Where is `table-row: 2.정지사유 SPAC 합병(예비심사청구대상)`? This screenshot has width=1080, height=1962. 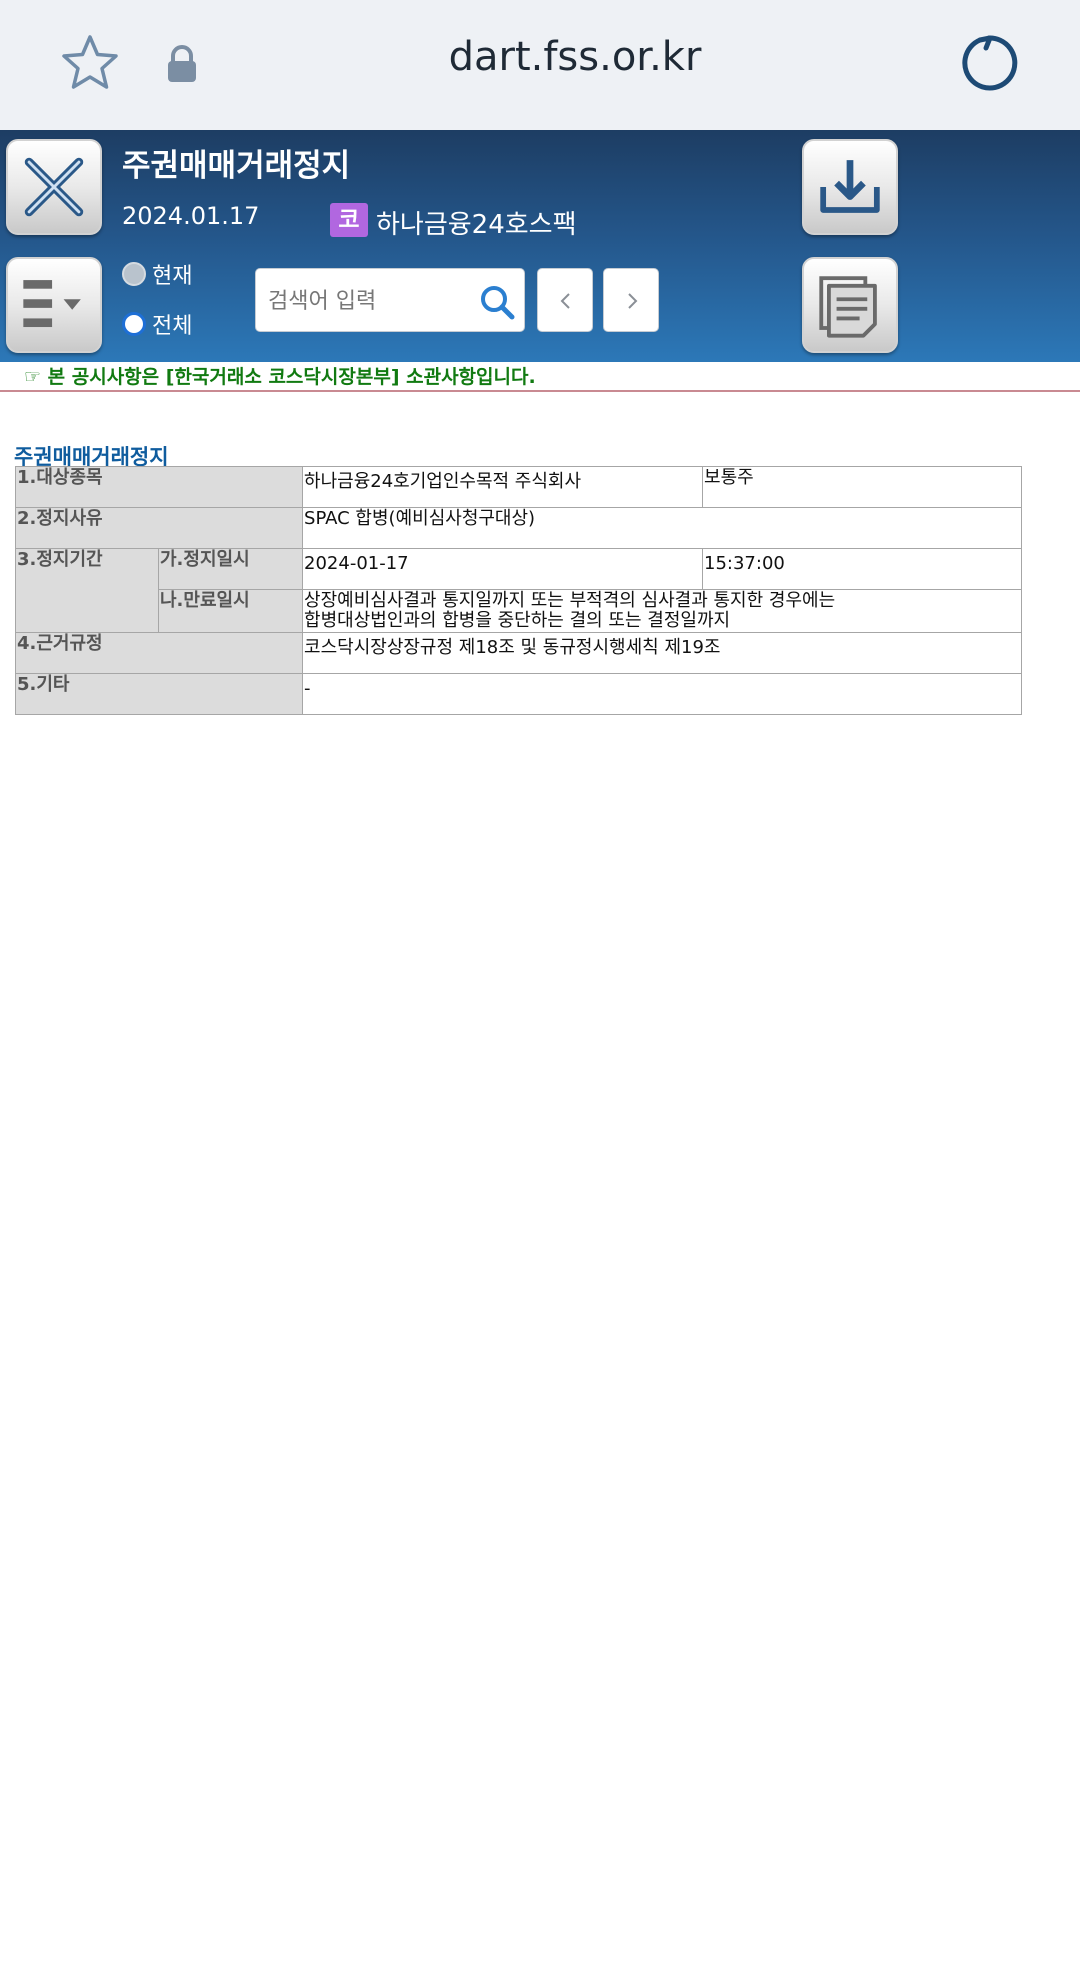 table-row: 2.정지사유 SPAC 합병(예비심사청구대상) is located at coordinates (518, 528).